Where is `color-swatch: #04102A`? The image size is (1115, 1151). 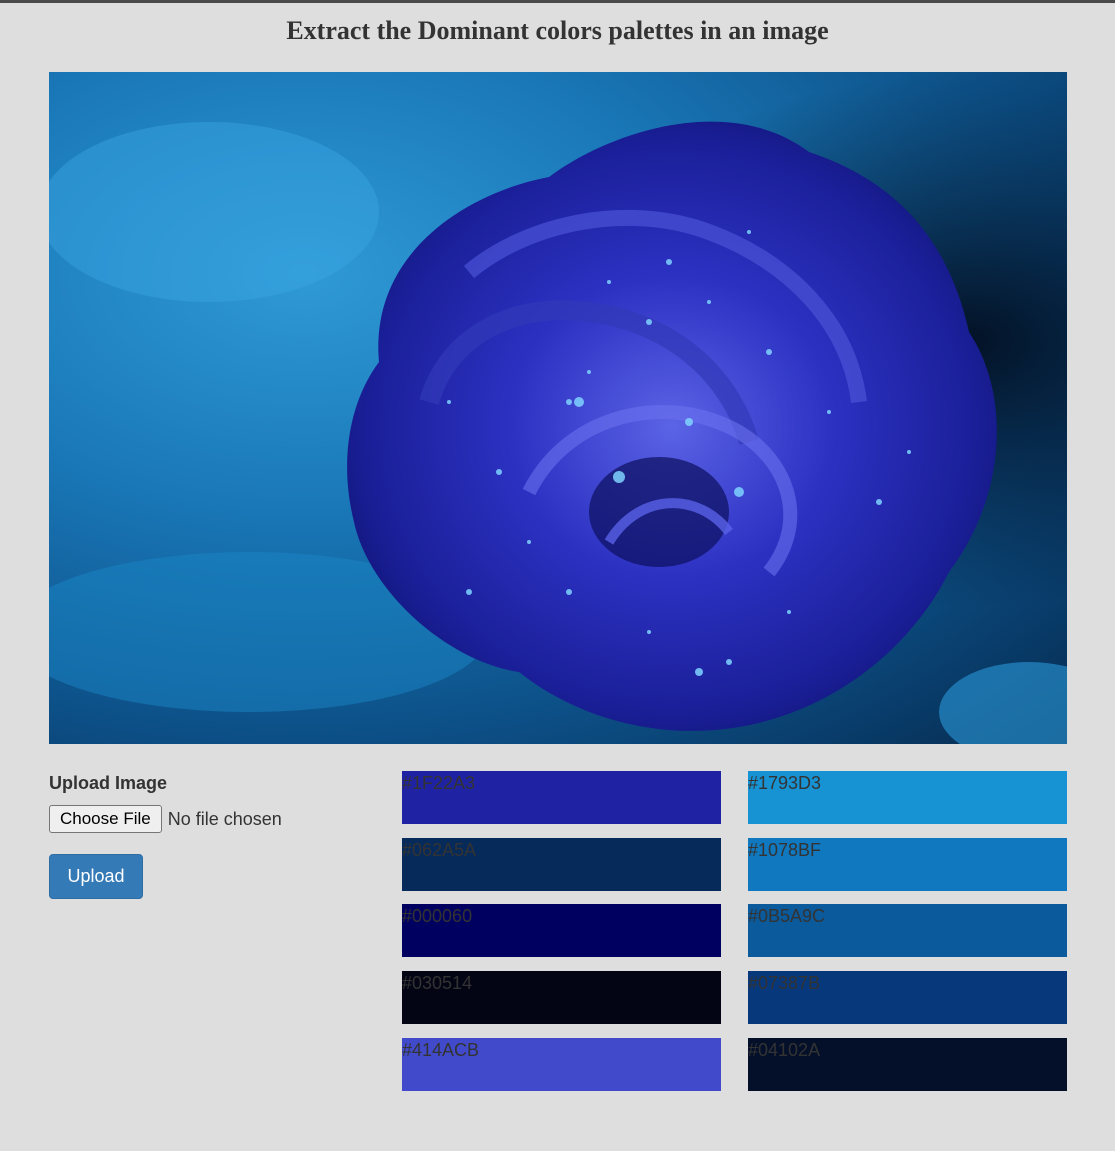
color-swatch: #04102A is located at coordinates (907, 1064).